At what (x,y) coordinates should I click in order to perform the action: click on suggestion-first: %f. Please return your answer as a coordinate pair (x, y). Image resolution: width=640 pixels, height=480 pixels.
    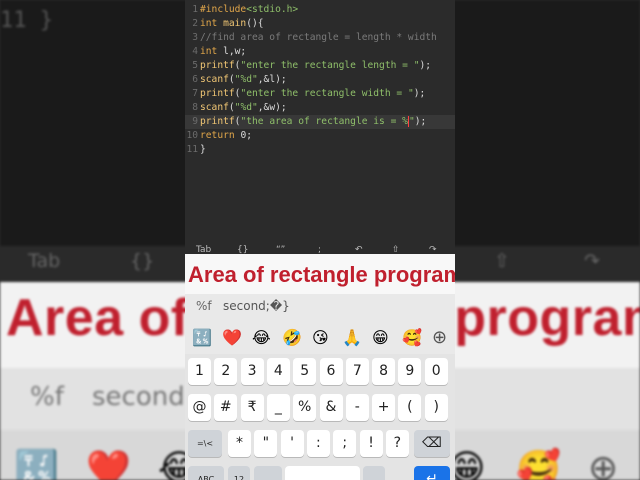
    Looking at the image, I should click on (204, 306).